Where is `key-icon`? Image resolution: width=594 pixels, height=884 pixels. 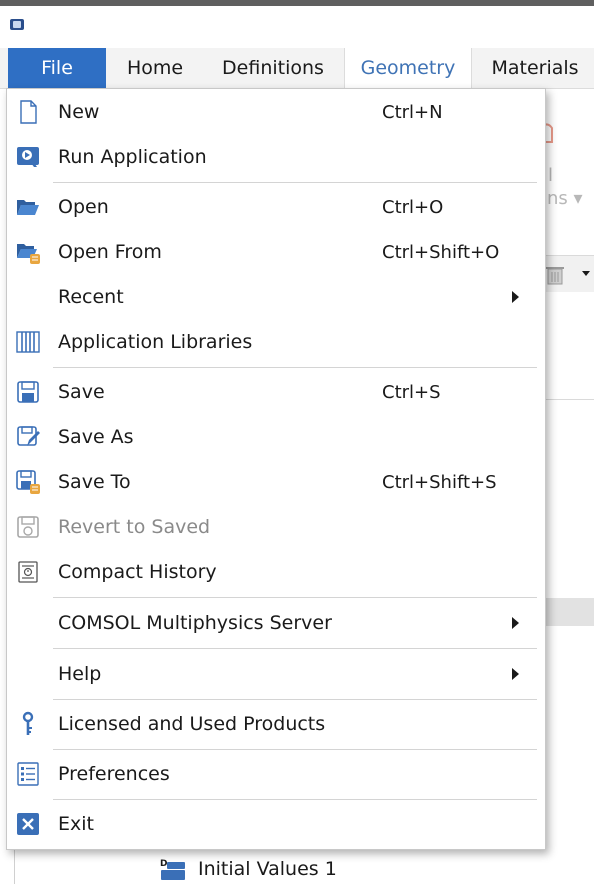
key-icon is located at coordinates (28, 723).